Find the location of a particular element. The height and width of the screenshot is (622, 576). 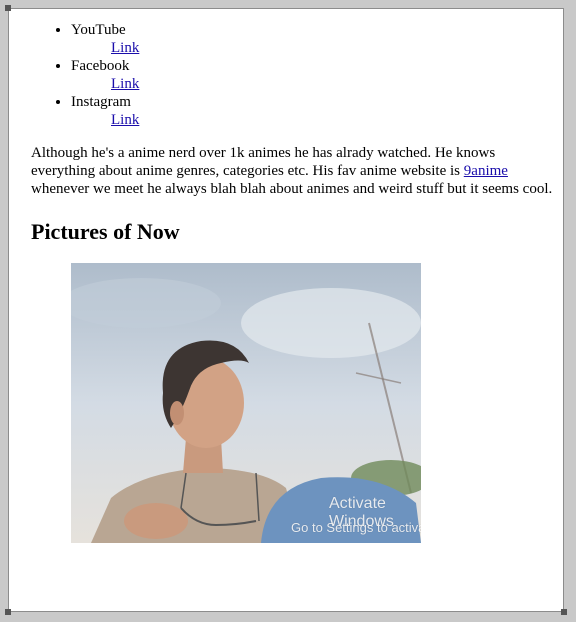

list-item-youtube: YouTube Link is located at coordinates (314, 39).